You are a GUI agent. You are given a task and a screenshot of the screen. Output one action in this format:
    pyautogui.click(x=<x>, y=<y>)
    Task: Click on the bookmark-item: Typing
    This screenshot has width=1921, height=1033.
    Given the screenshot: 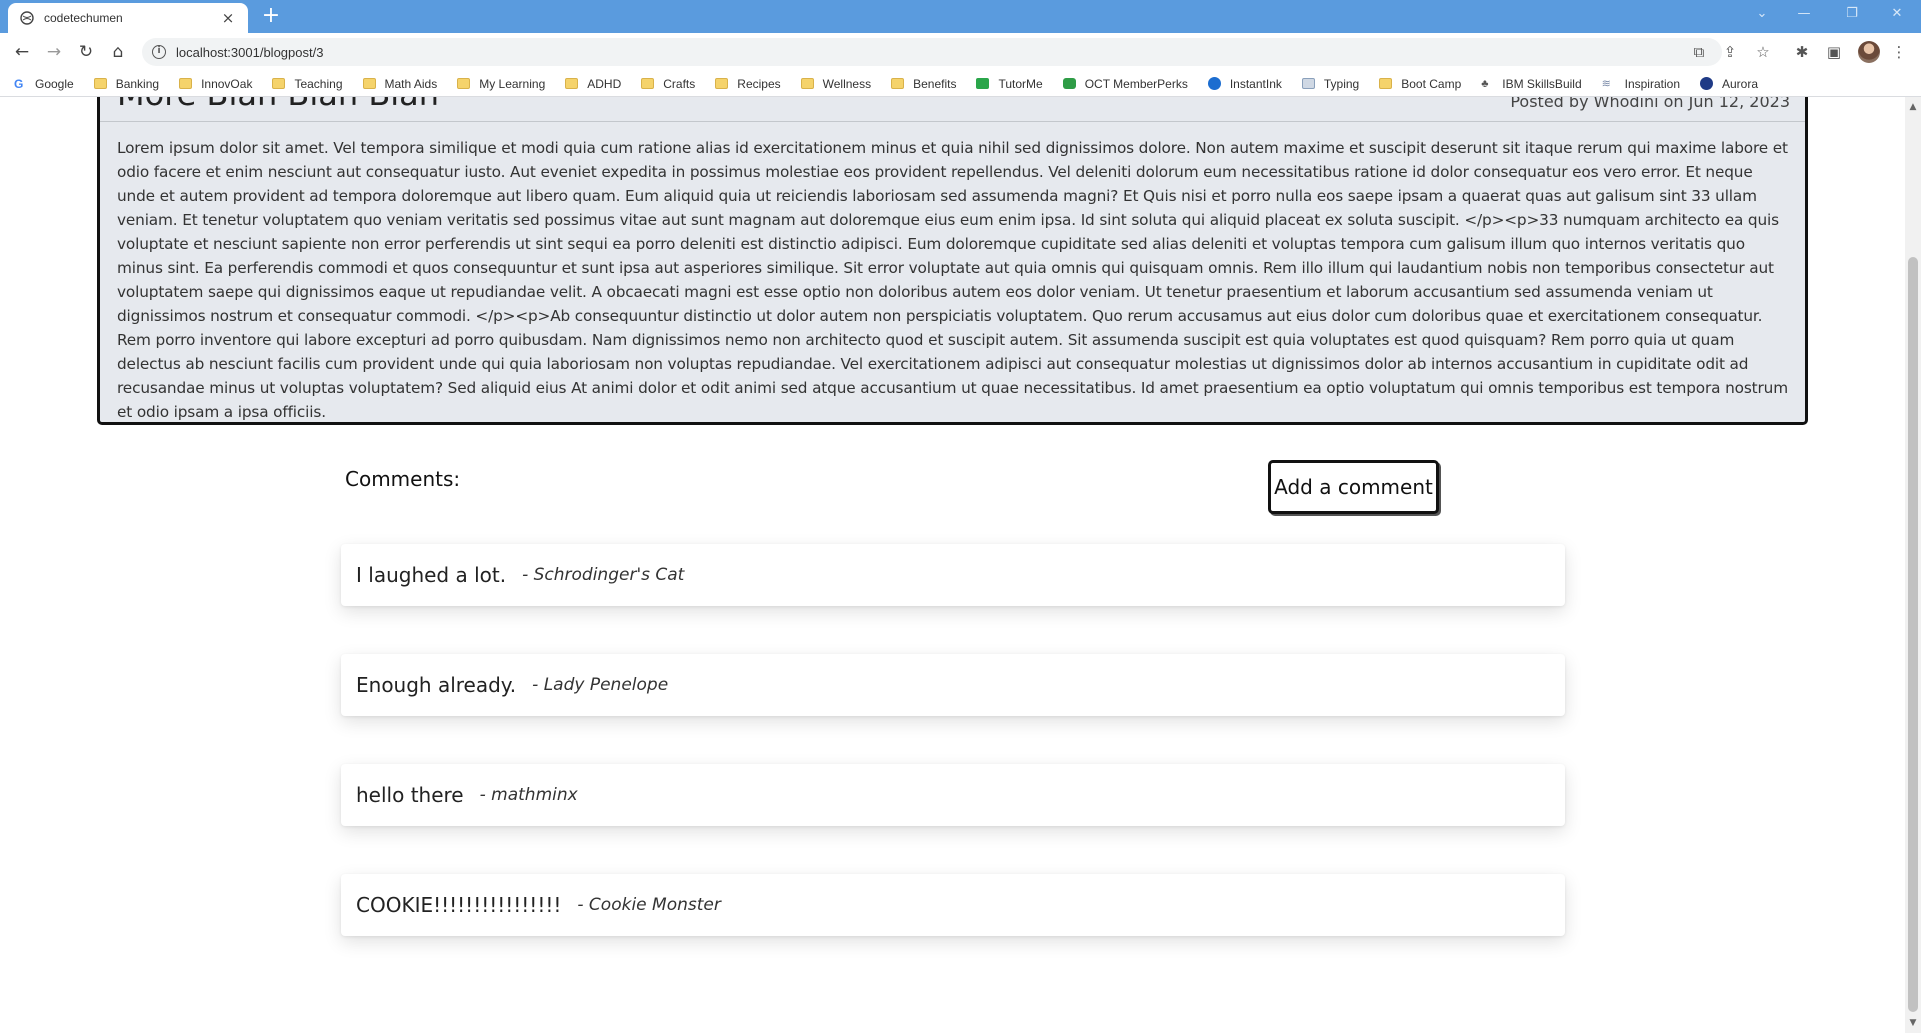 What is the action you would take?
    pyautogui.click(x=1330, y=83)
    